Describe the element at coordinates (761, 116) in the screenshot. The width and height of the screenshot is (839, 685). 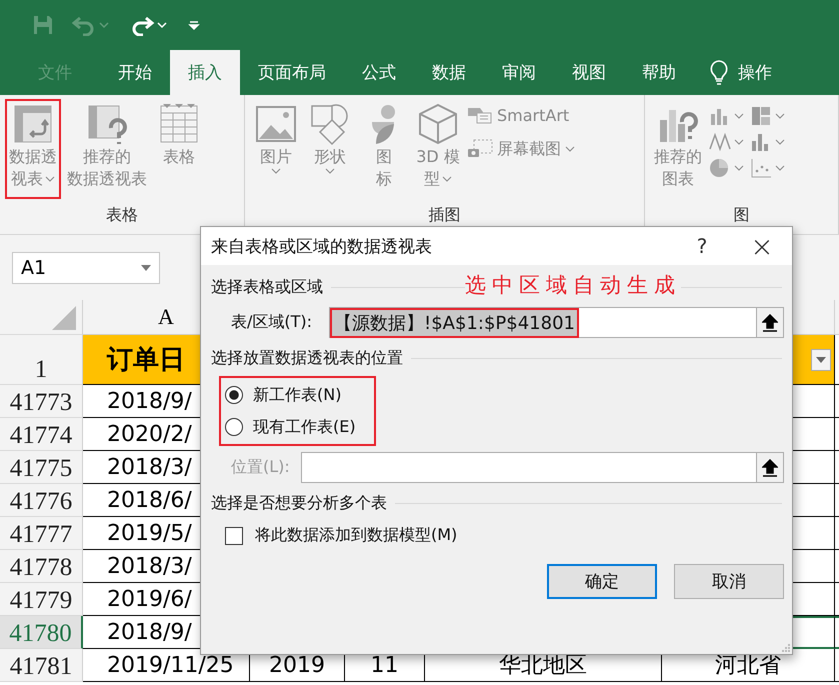
I see `hierarchy-chart-icon` at that location.